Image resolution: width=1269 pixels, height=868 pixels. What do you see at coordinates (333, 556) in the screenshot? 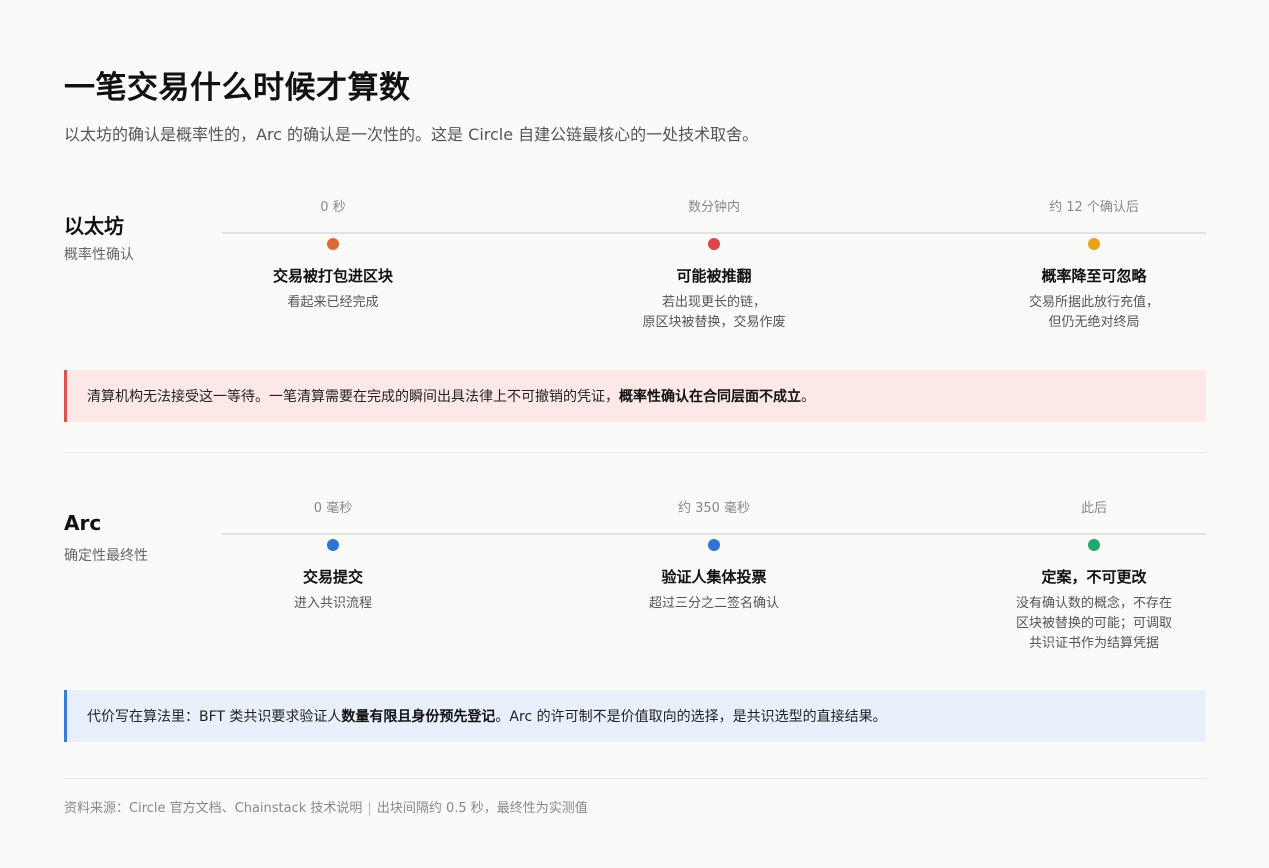
I see `arc-stage-1: 0 毫秒 交易提交 进入共识流程` at bounding box center [333, 556].